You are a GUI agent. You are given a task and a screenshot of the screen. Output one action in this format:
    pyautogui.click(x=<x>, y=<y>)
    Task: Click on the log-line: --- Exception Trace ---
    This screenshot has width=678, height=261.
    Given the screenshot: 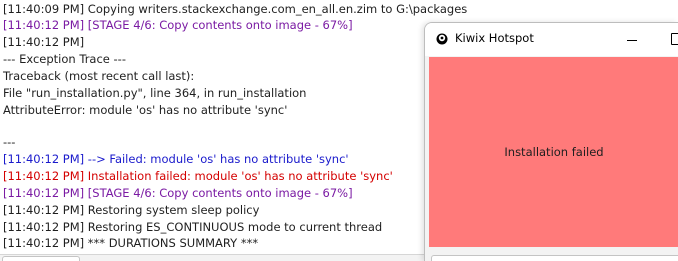 What is the action you would take?
    pyautogui.click(x=64, y=59)
    